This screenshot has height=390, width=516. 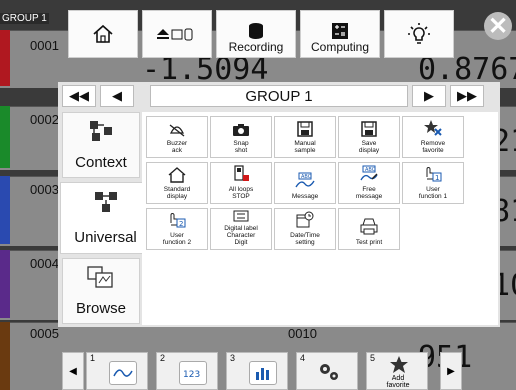 I want to click on manual-sample-button: Manual sample, so click(x=305, y=137).